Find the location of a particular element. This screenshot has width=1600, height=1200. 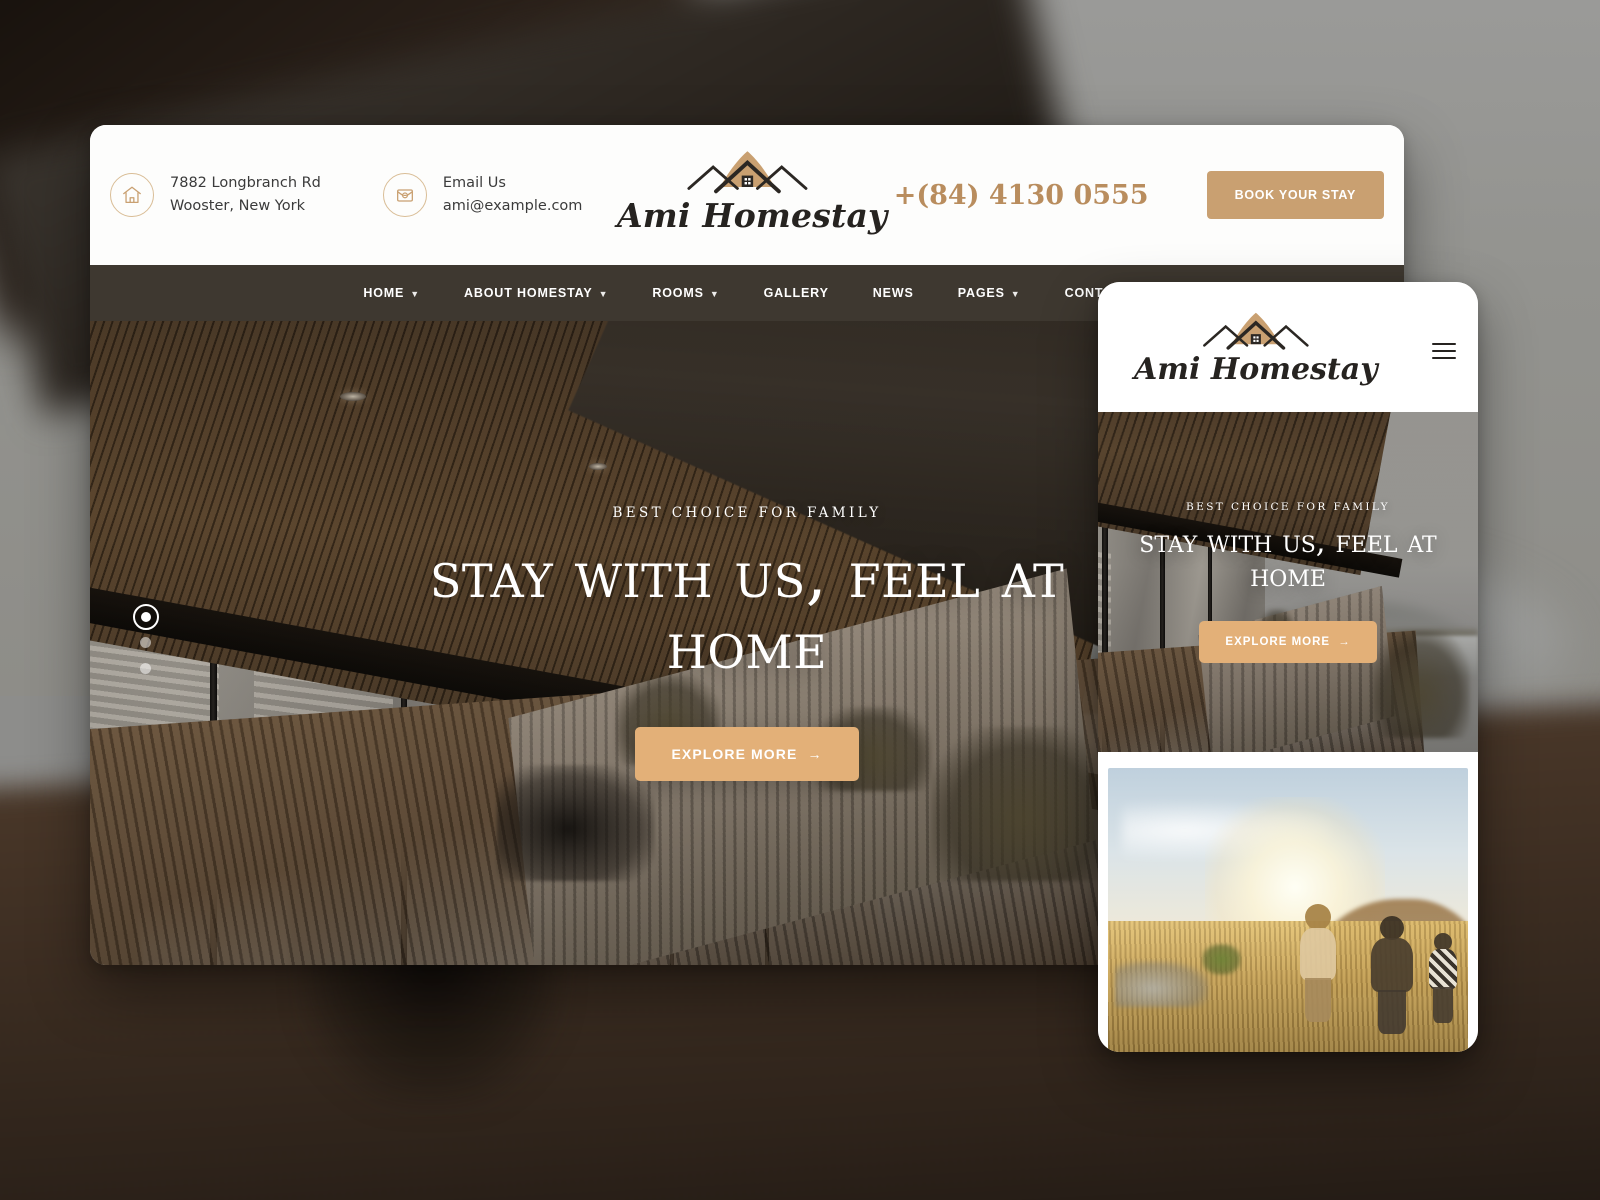

mobile-explore-more-label: EXPLORE MORE is located at coordinates (1278, 642).